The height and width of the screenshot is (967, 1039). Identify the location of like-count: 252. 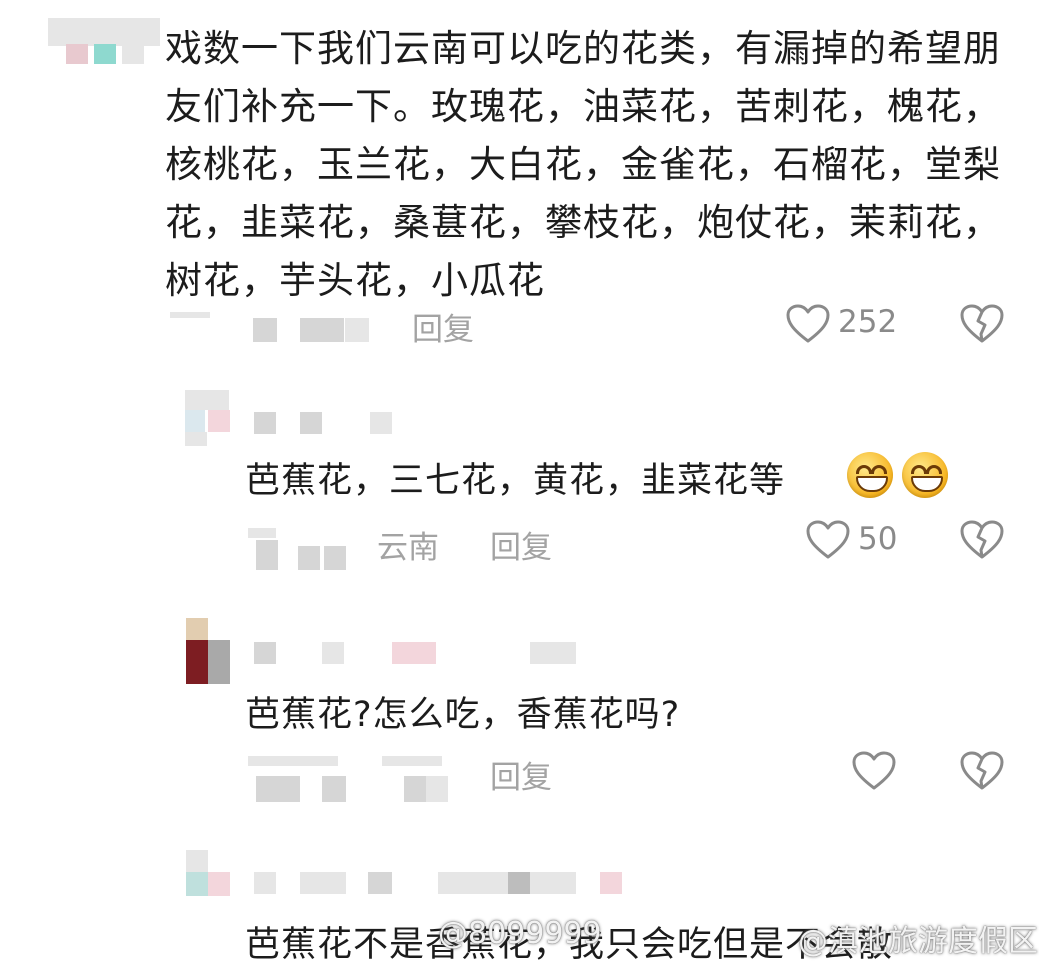
(868, 322).